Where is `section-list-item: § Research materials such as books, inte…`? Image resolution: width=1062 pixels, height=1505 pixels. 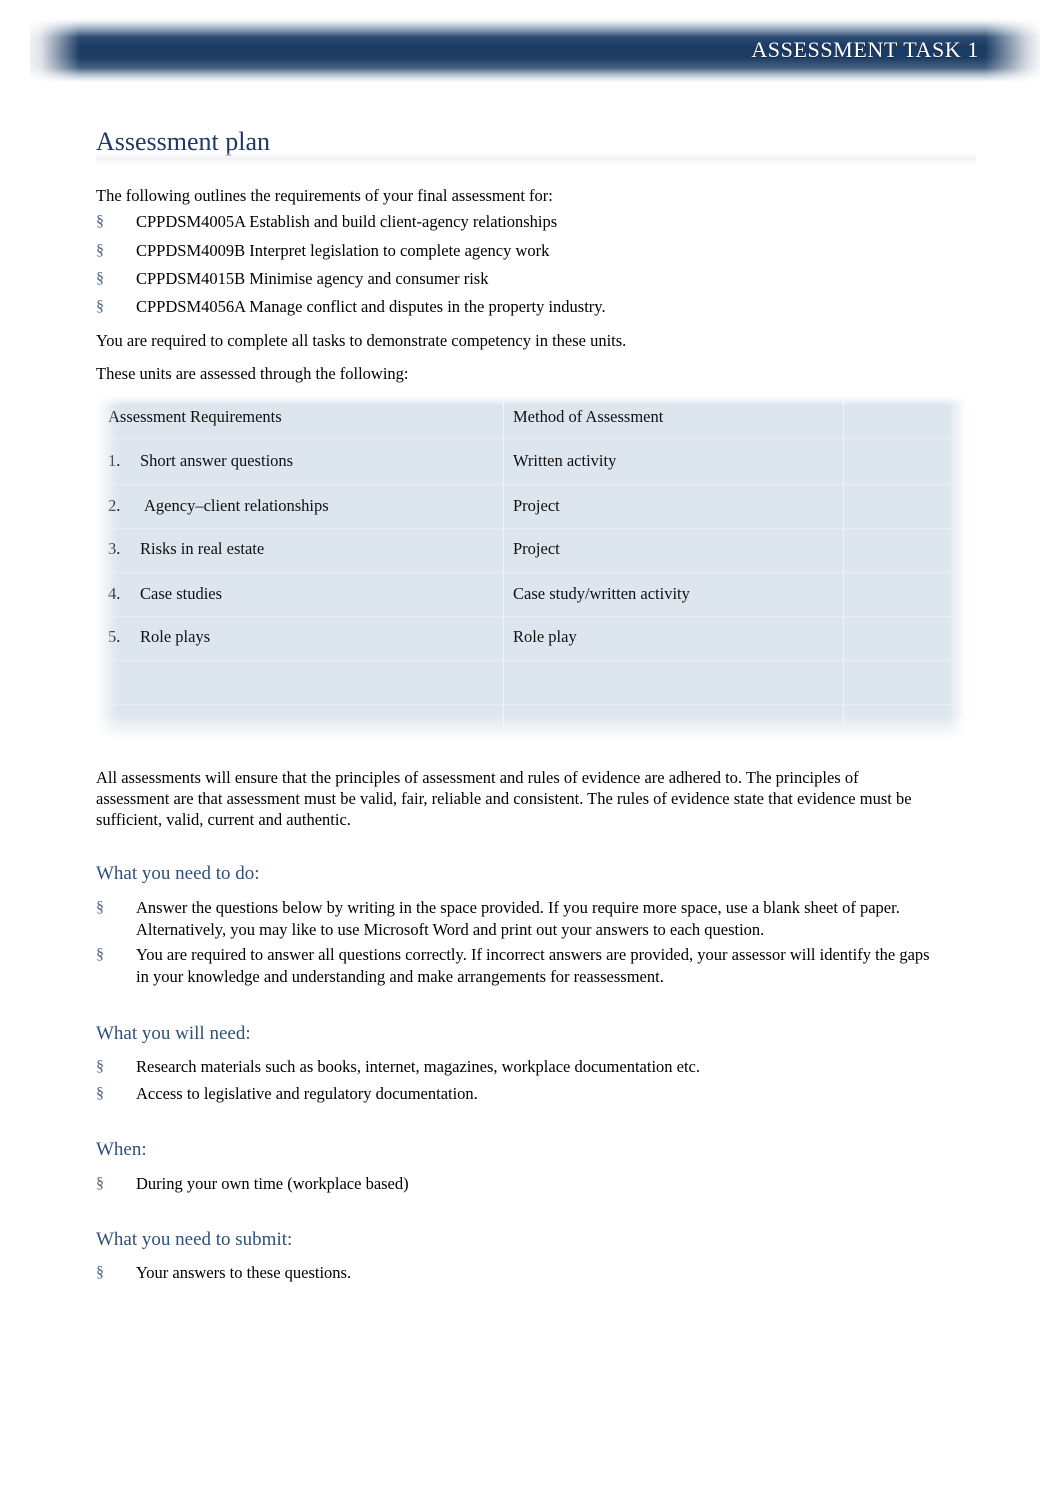
section-list-item: § Research materials such as books, inte… is located at coordinates (520, 1067).